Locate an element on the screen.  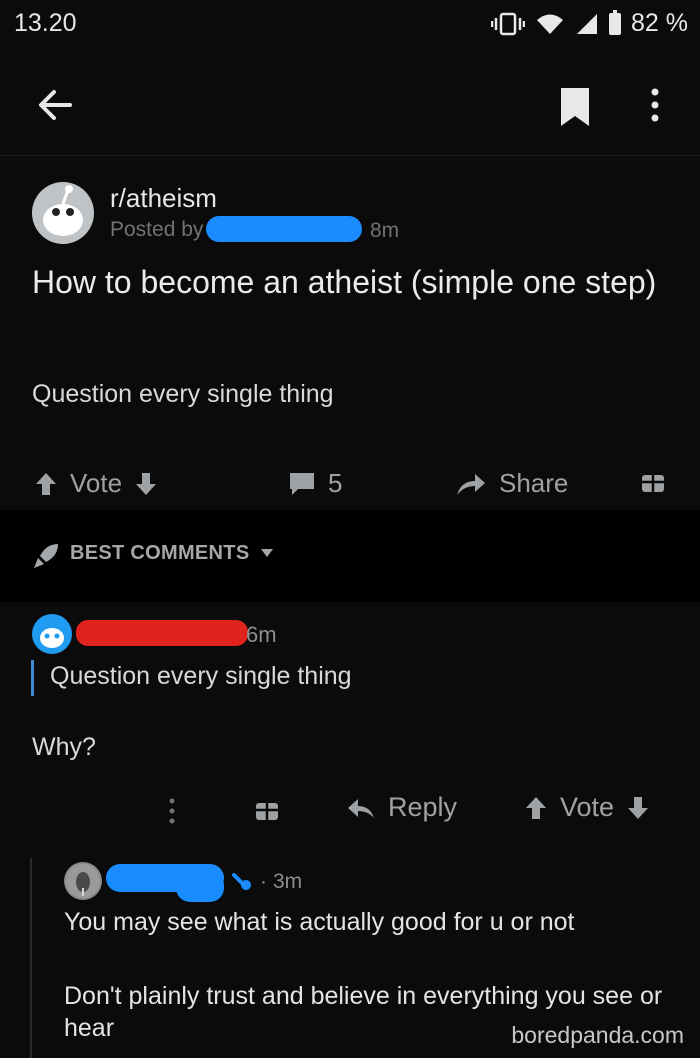
quote-bar is located at coordinates (32, 678).